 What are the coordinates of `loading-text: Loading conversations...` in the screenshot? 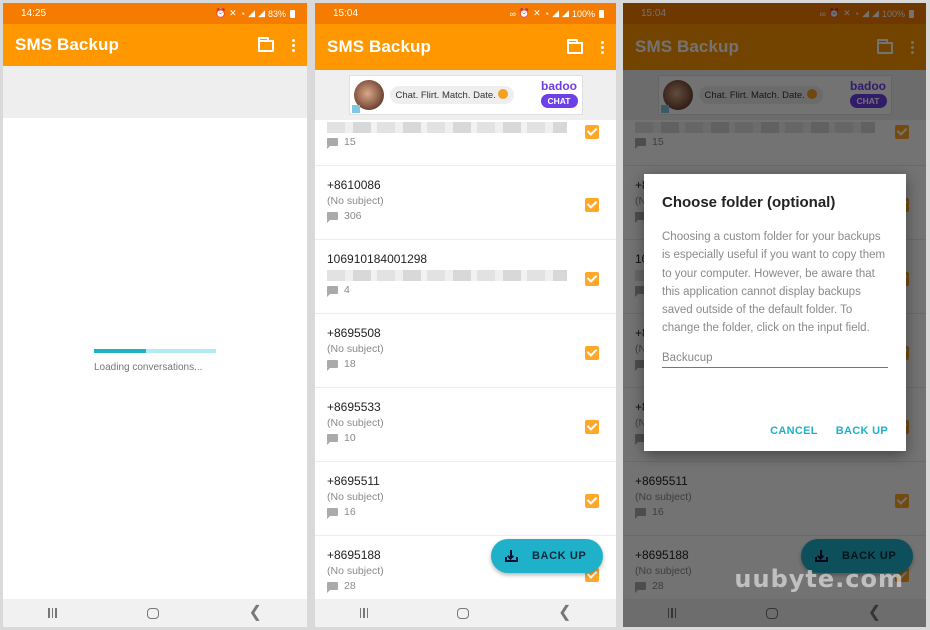 It's located at (148, 367).